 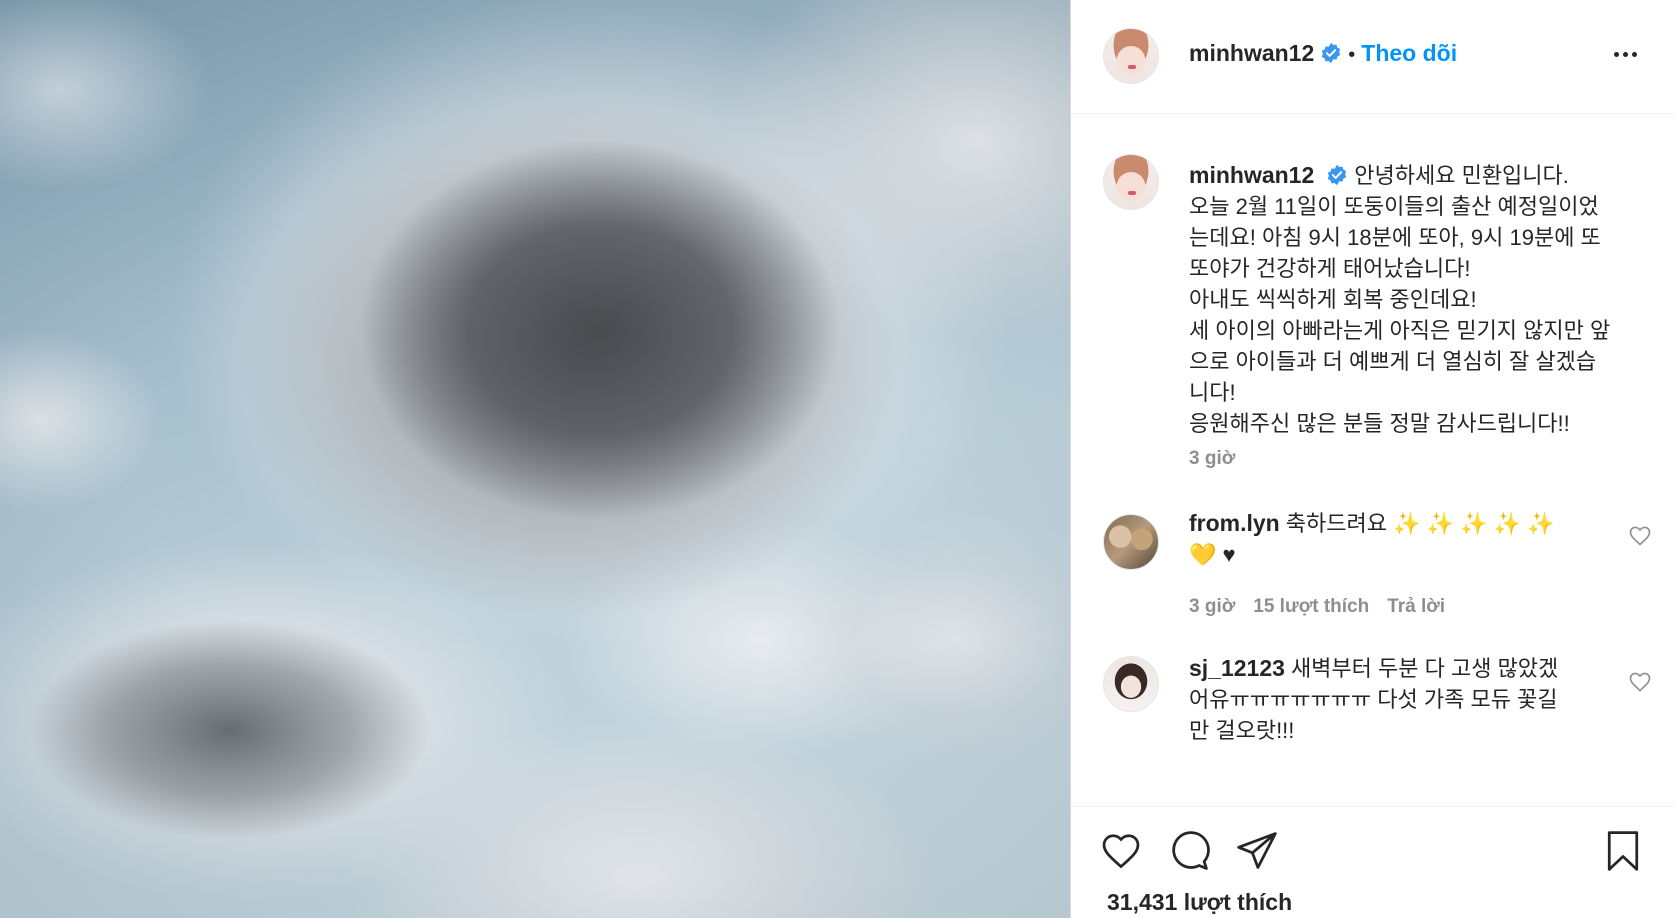 I want to click on caption-time: 3 giờ, so click(x=1212, y=458).